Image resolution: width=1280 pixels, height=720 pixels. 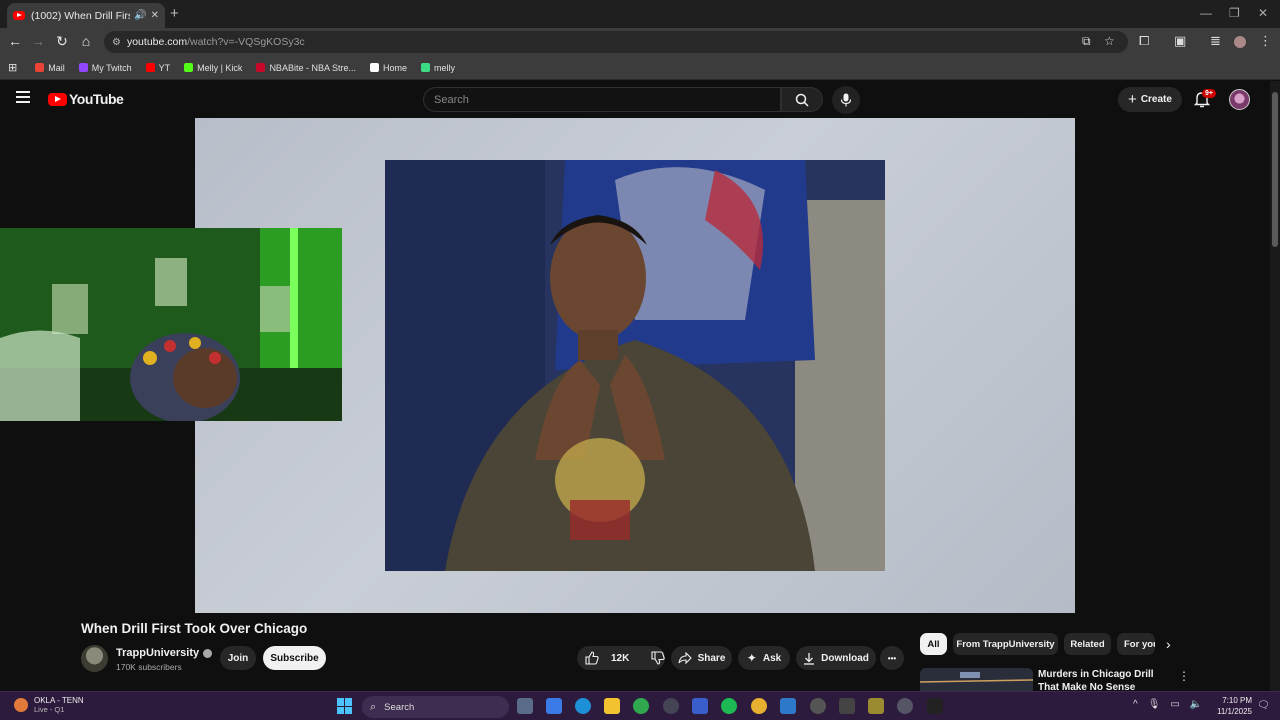 What do you see at coordinates (1209, 93) in the screenshot?
I see `notification-badge: 9+` at bounding box center [1209, 93].